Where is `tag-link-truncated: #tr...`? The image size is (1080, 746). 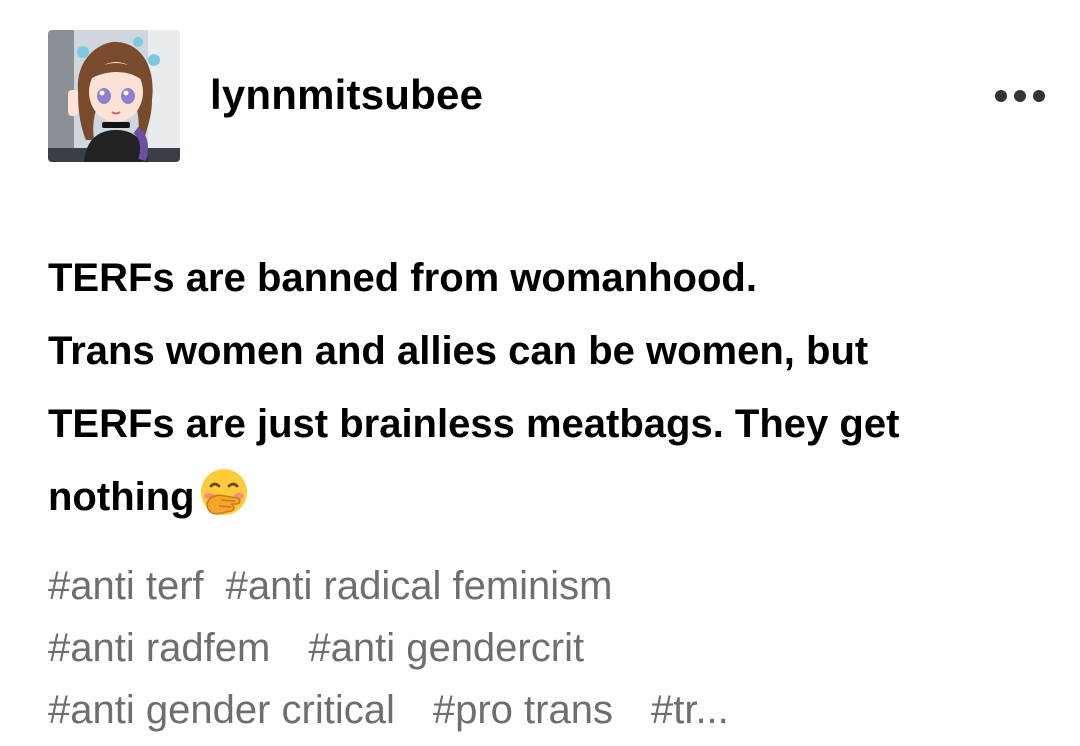 tag-link-truncated: #tr... is located at coordinates (690, 710).